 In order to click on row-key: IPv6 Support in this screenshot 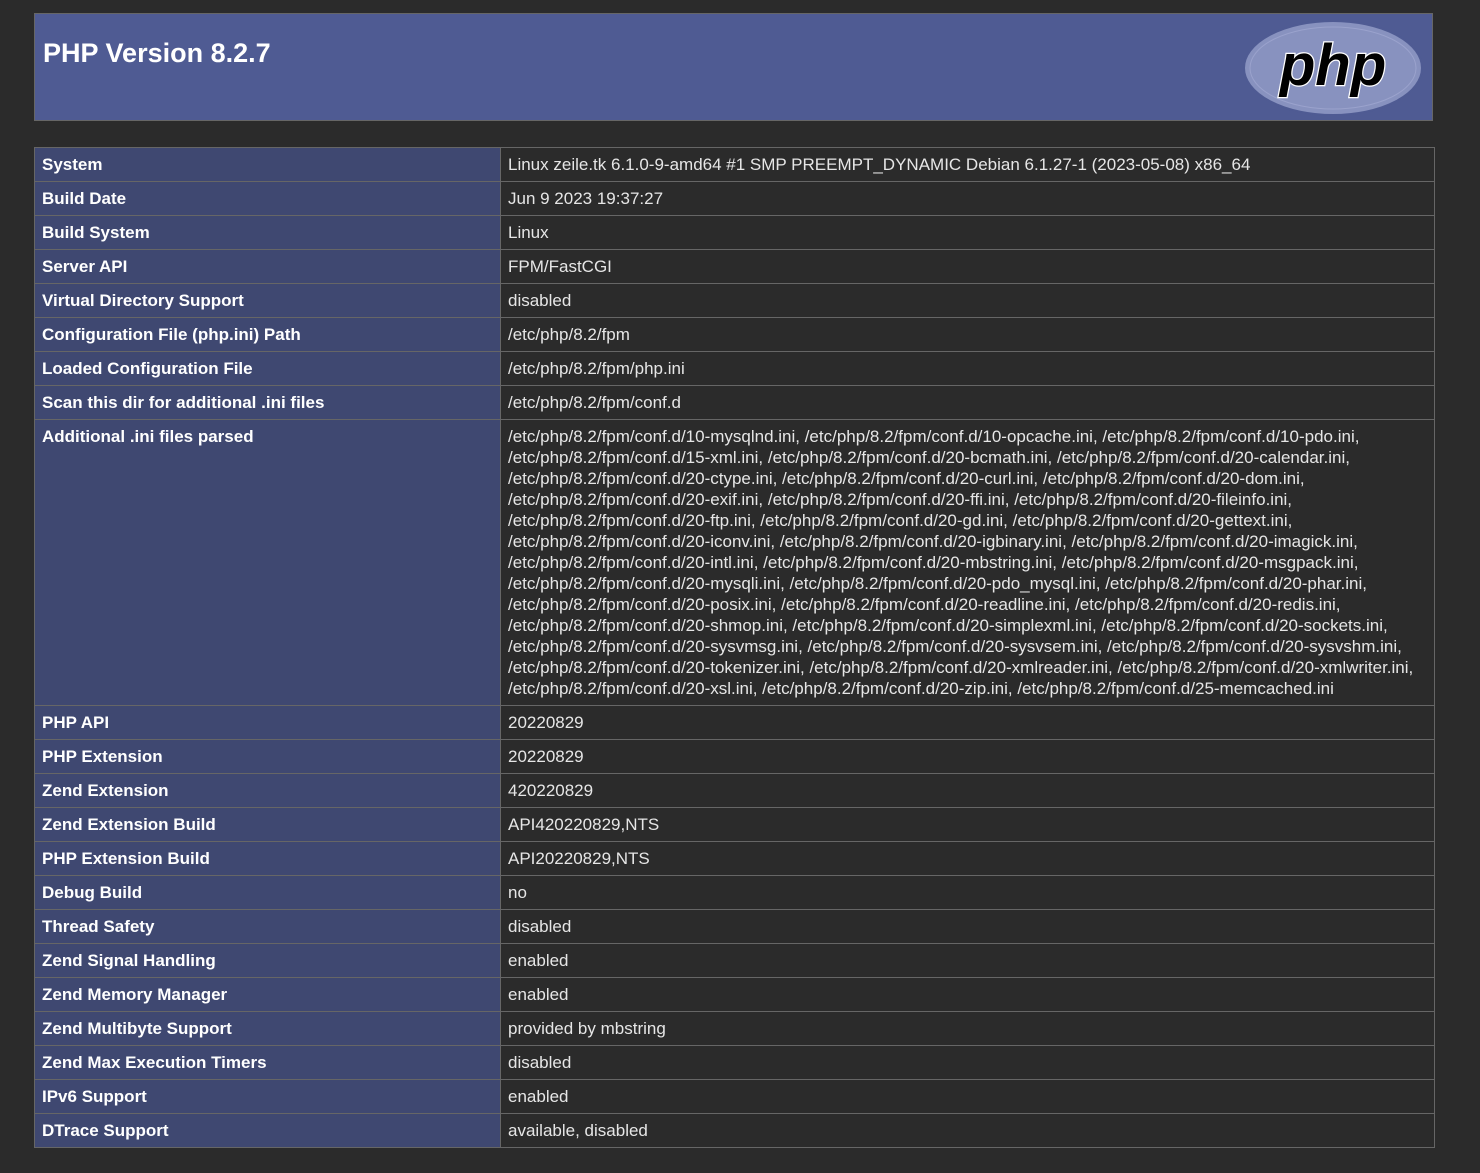, I will do `click(267, 1096)`.